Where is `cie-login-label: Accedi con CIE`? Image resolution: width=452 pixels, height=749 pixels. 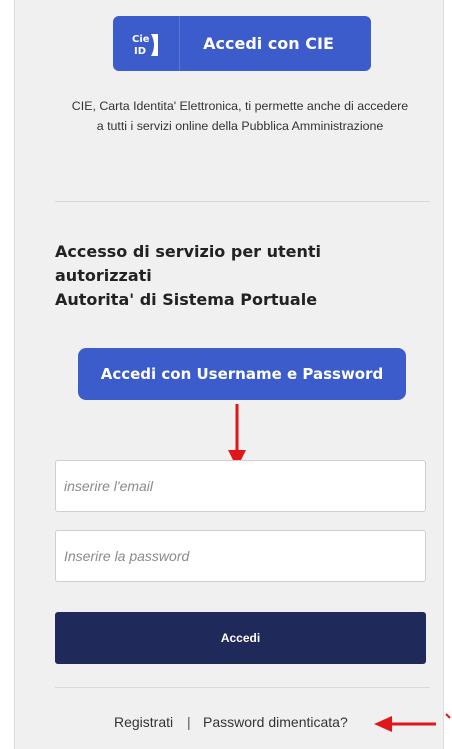
cie-login-label: Accedi con CIE is located at coordinates (268, 43).